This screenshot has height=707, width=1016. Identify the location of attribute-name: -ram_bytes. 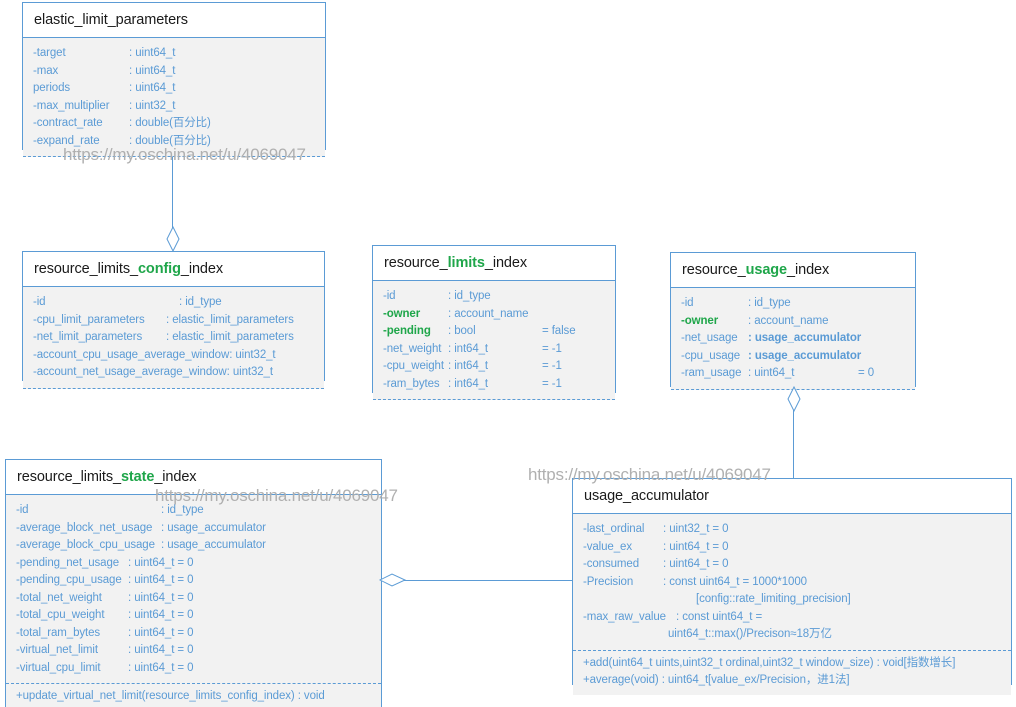
(411, 383).